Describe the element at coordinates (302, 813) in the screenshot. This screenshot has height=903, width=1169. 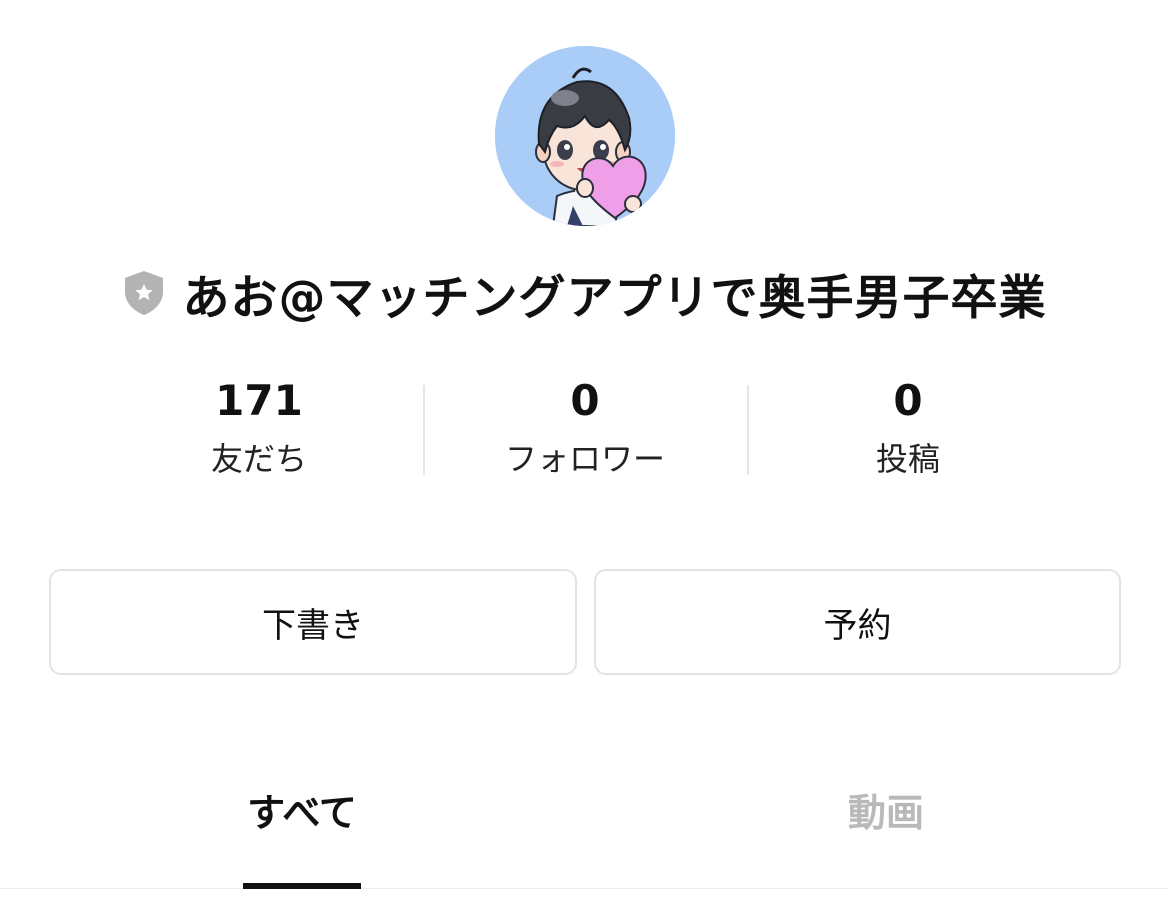
I see `tab-all-label: すべて` at that location.